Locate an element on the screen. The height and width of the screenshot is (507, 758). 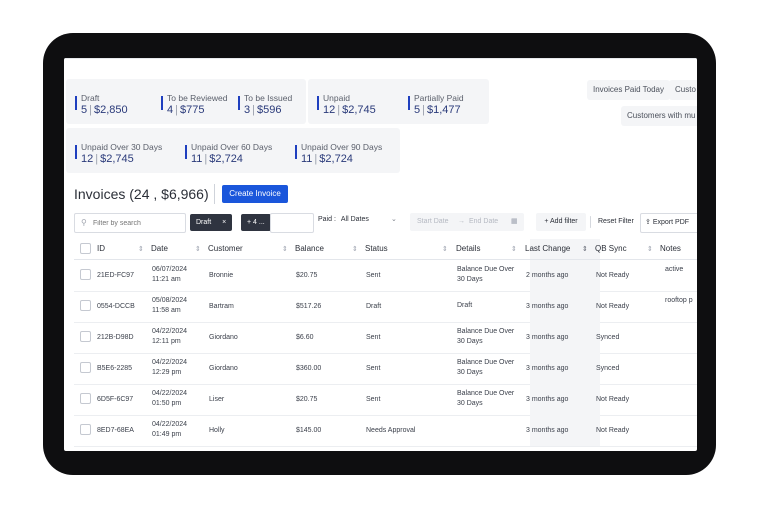
paid-filter: Paid : All Dates is located at coordinates (343, 219).